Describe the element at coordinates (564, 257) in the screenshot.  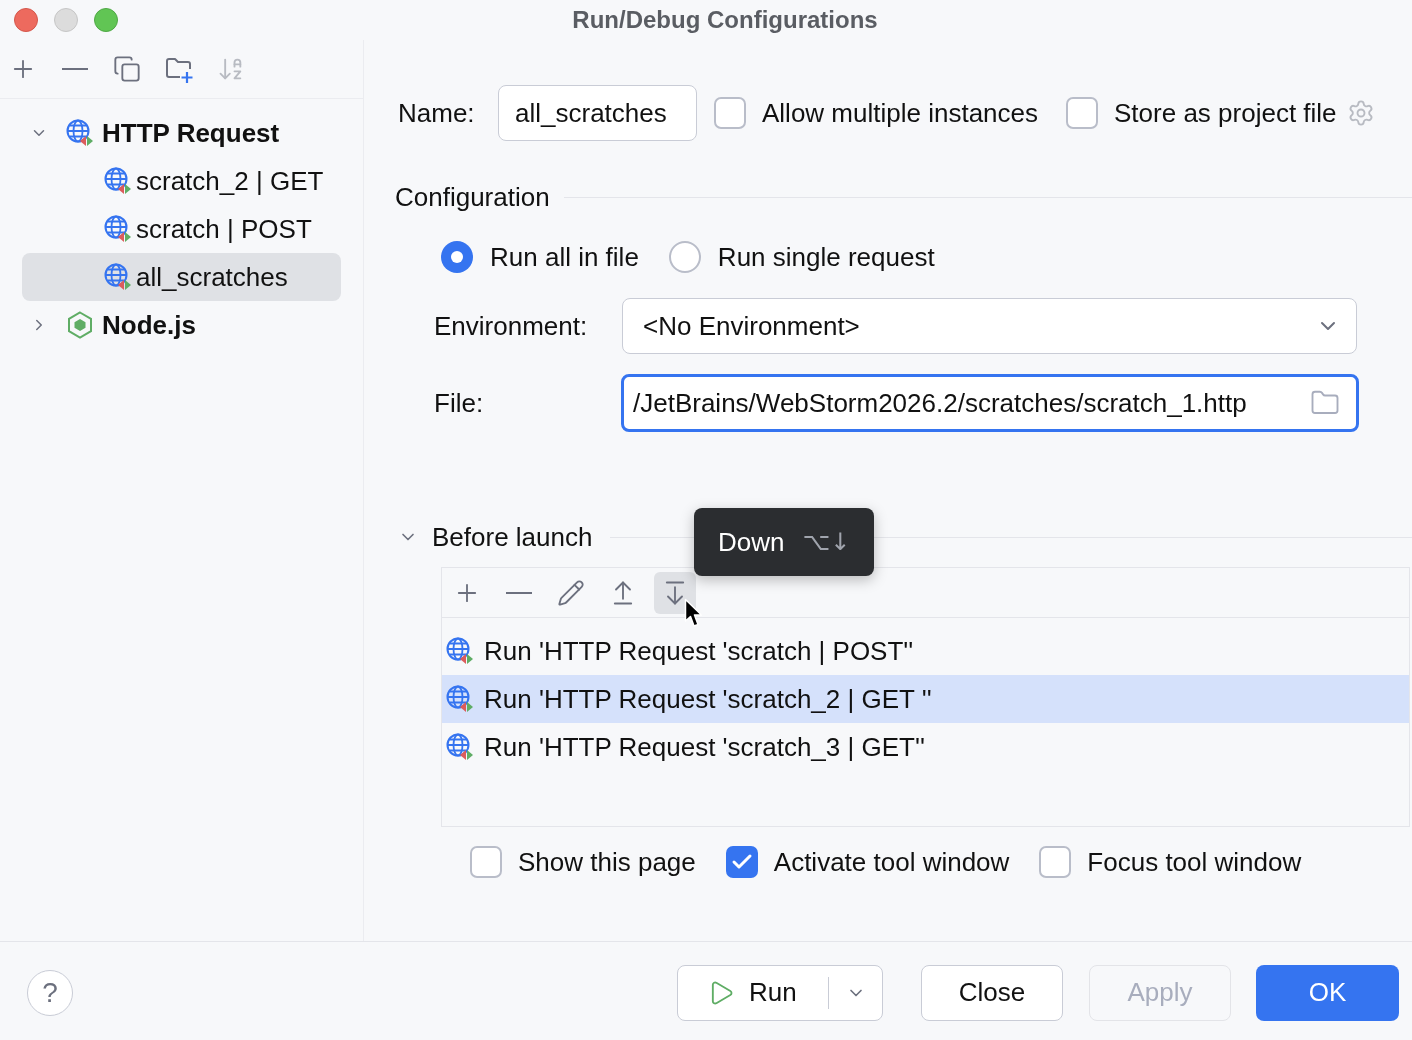
I see `radio-label: Run all in file` at that location.